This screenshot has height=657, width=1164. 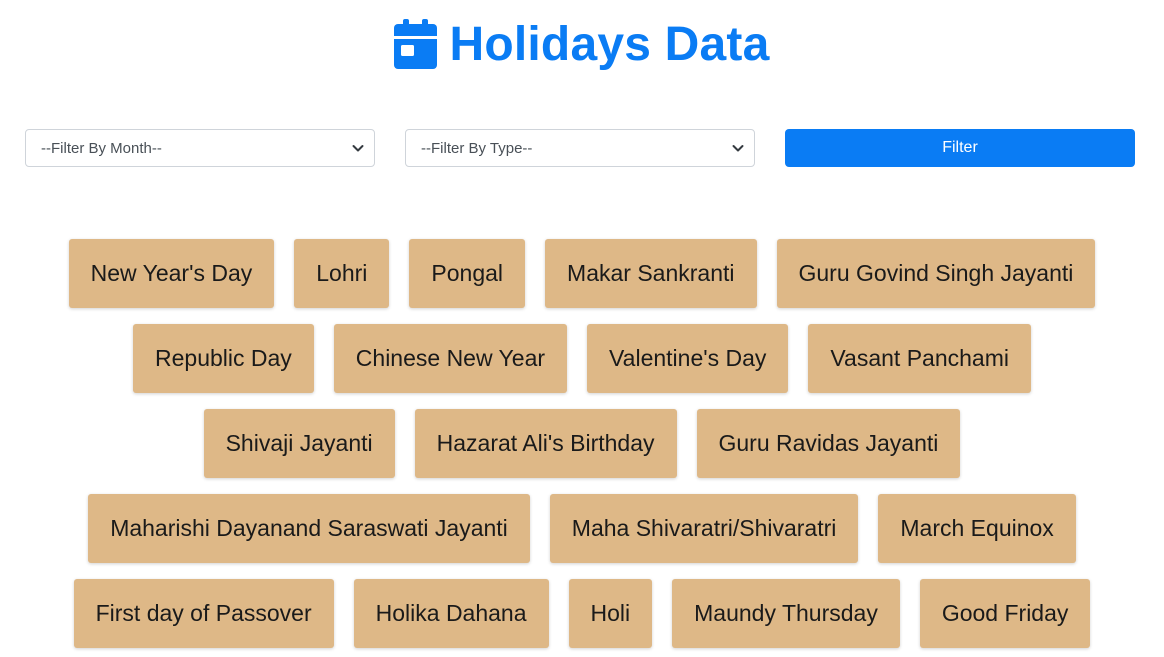 What do you see at coordinates (960, 148) in the screenshot?
I see `filter-button: Filter` at bounding box center [960, 148].